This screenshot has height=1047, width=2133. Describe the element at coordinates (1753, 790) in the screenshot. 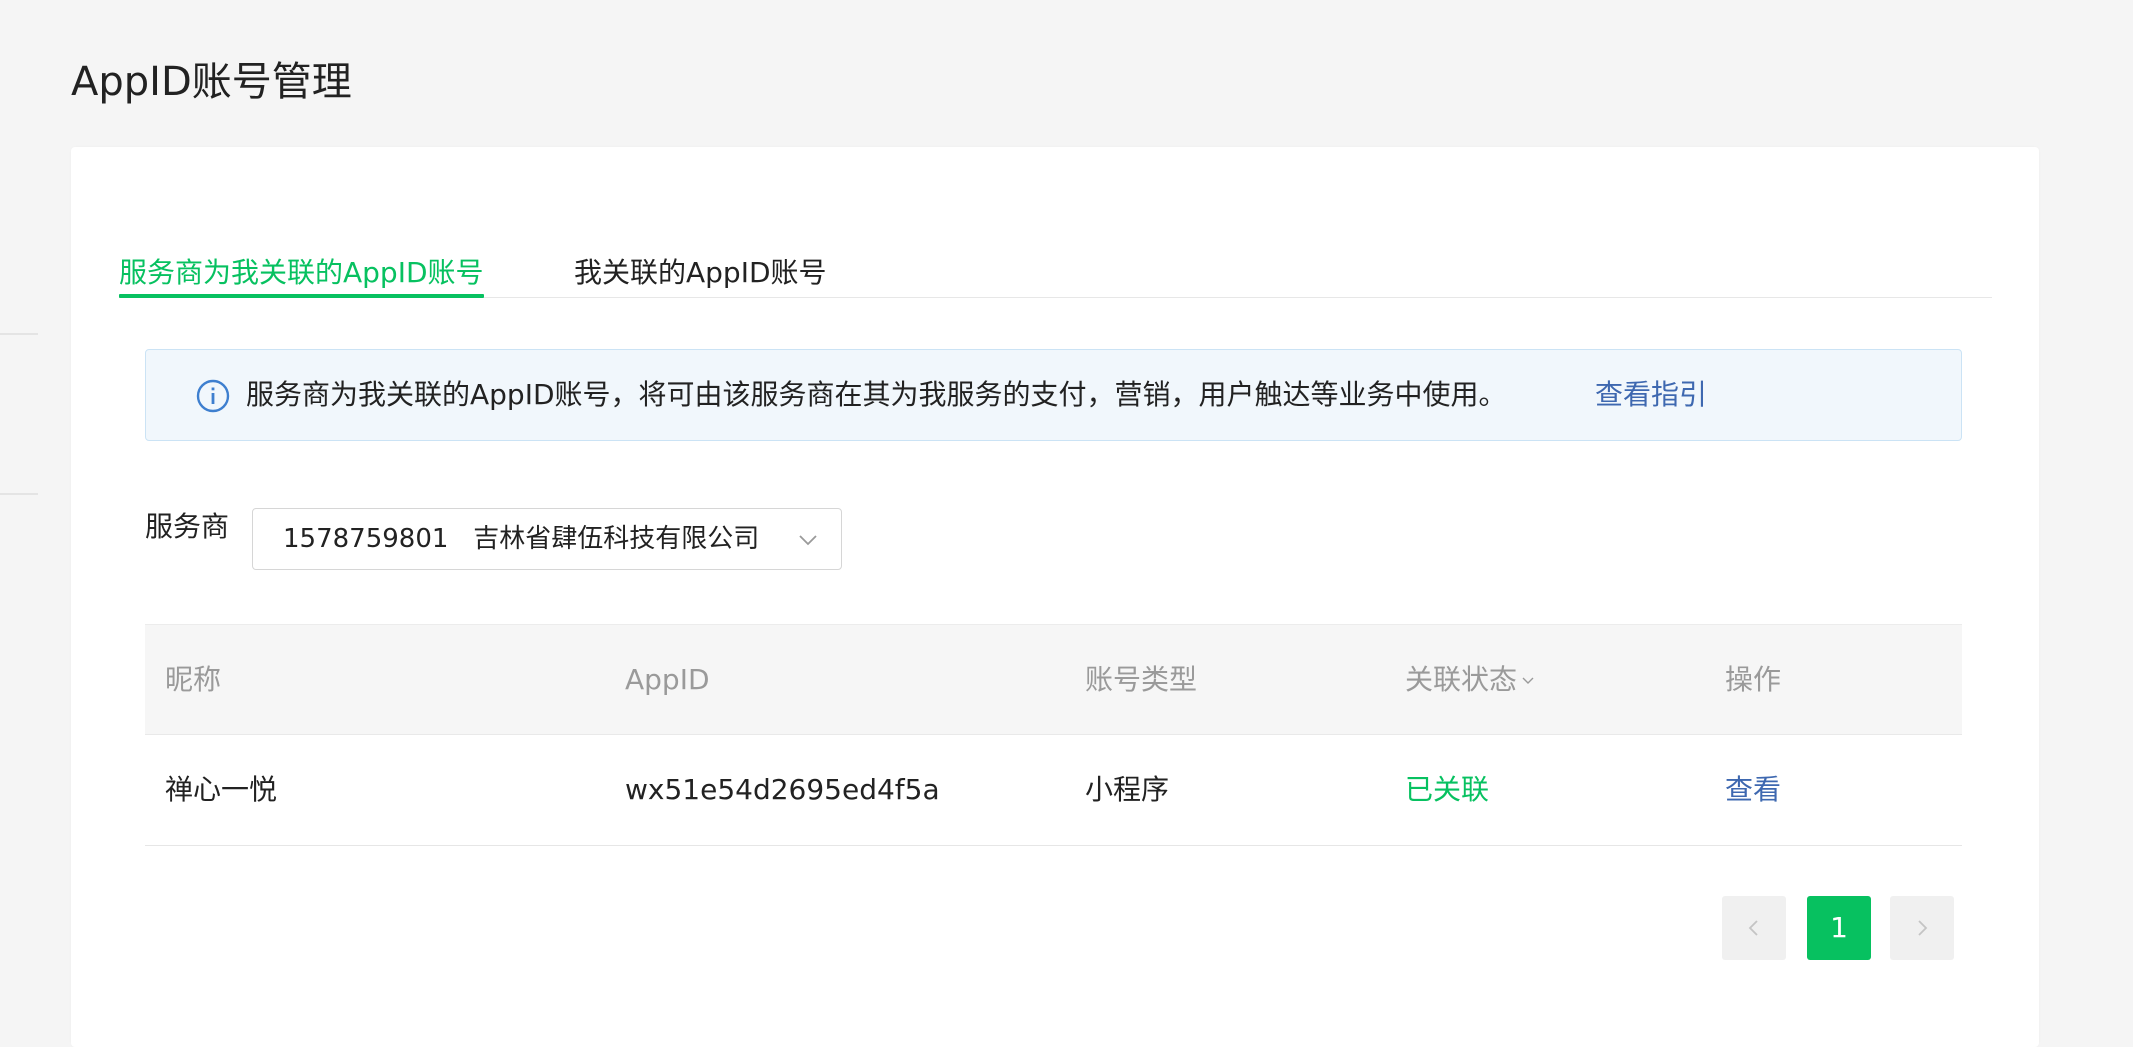

I see `view-button: 查看` at that location.